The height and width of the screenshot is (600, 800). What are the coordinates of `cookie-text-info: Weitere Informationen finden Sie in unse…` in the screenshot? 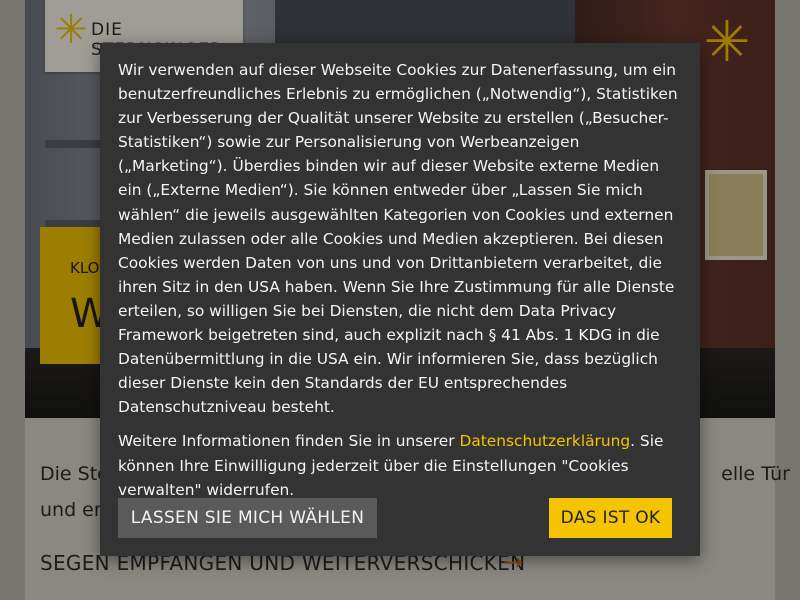 It's located at (400, 465).